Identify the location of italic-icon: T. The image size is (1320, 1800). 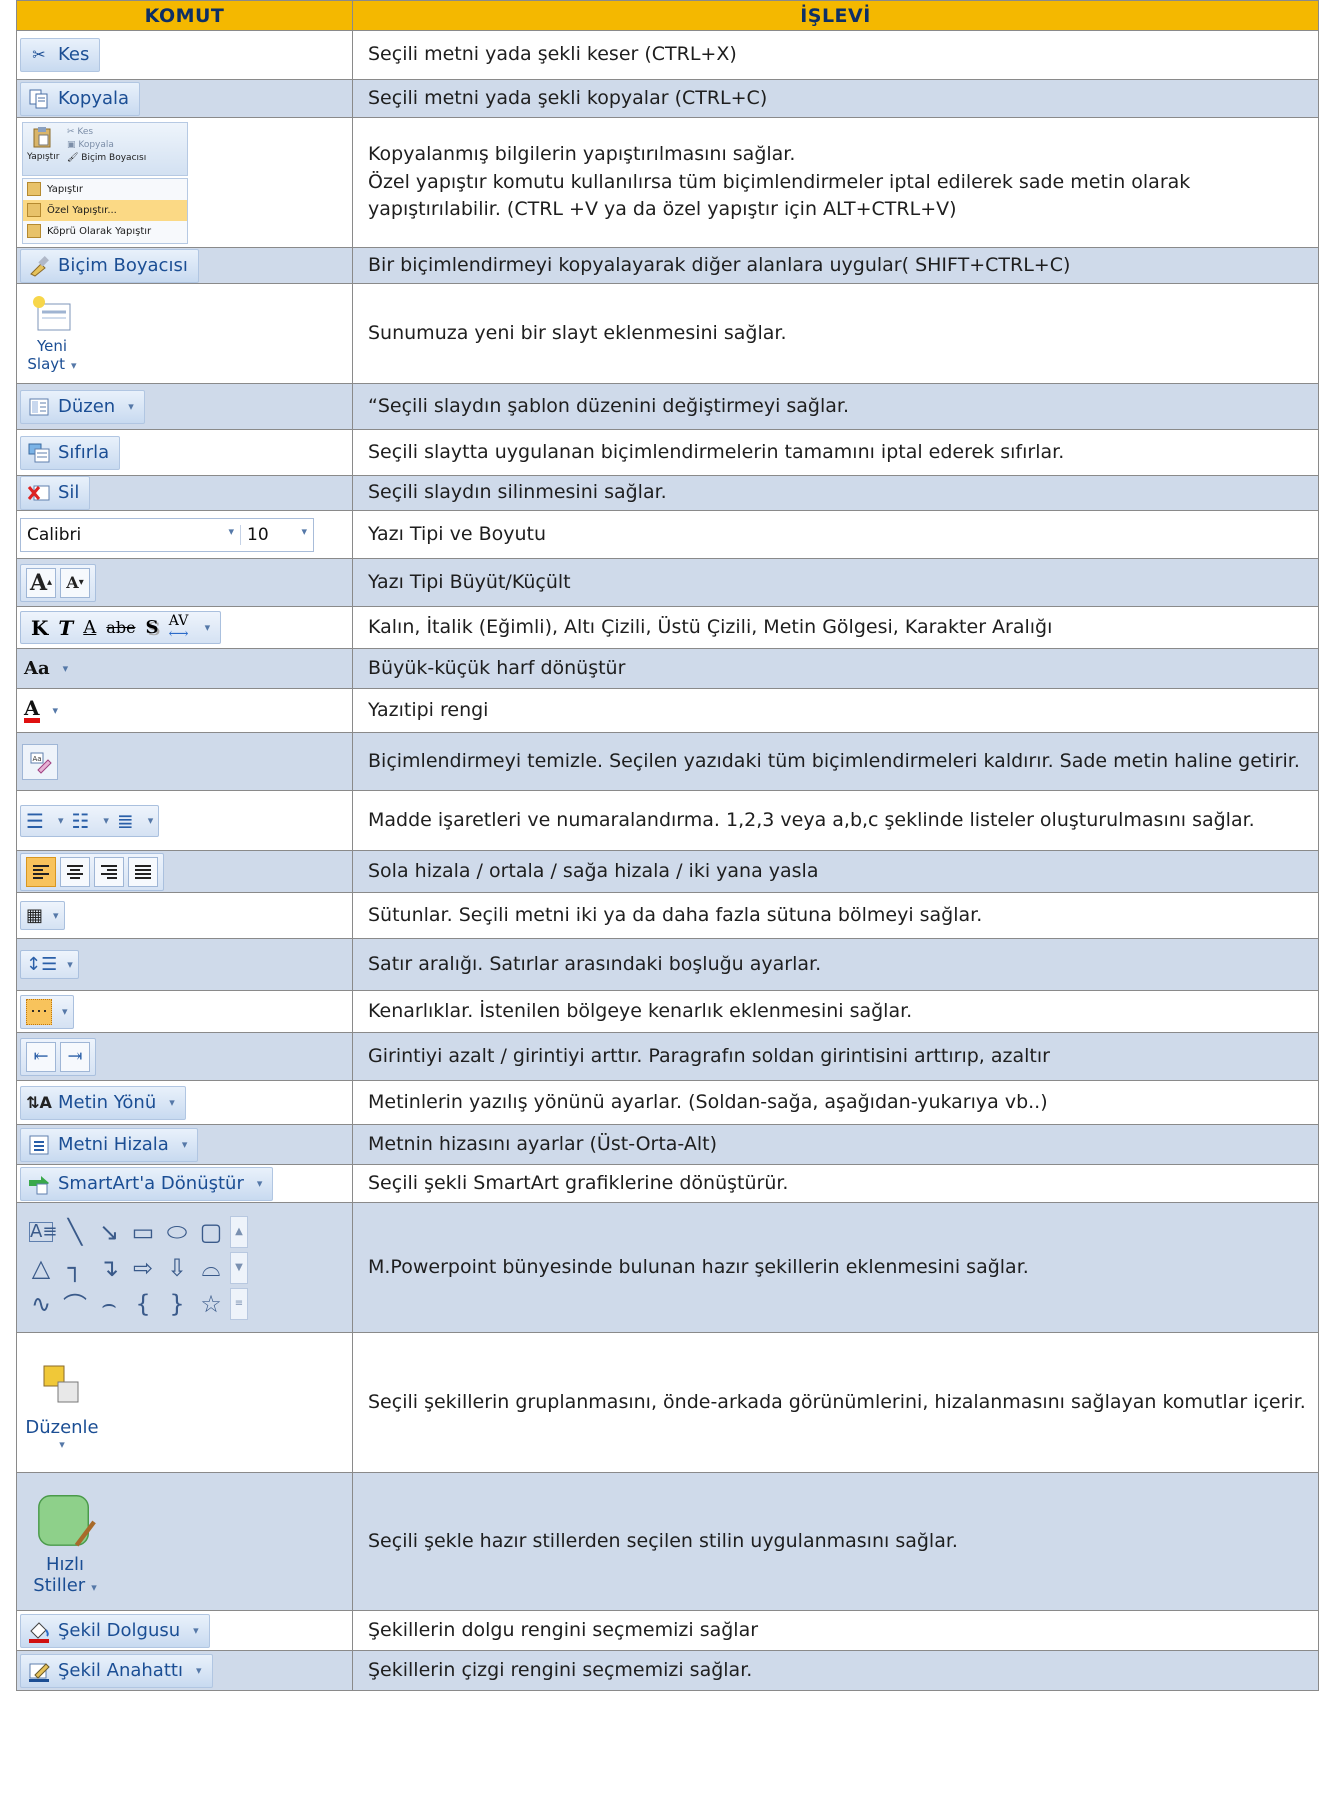
(65, 628).